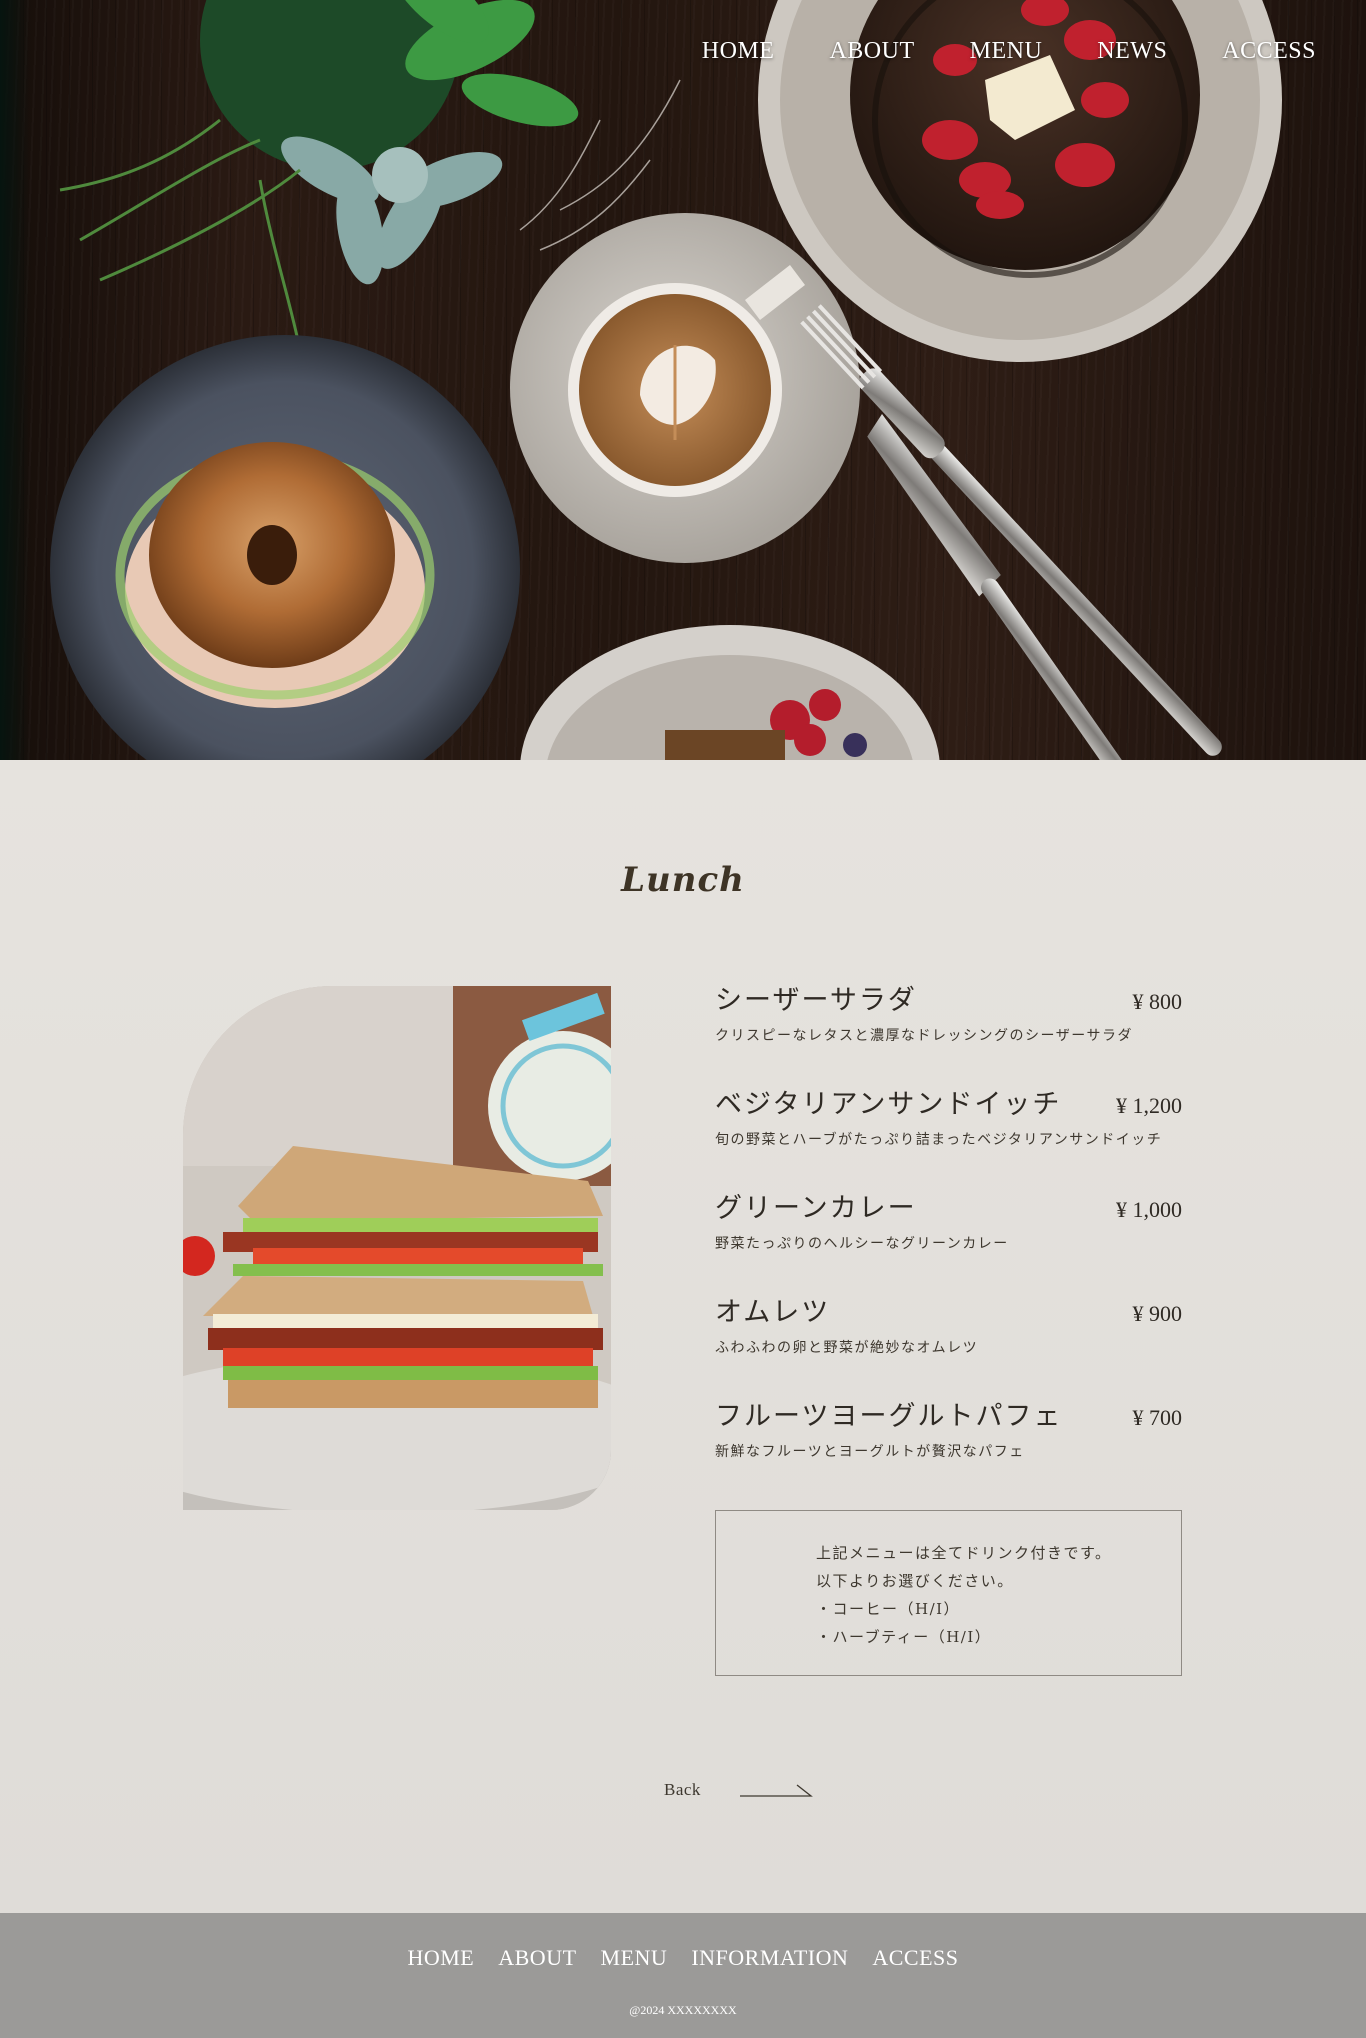 Image resolution: width=1366 pixels, height=2038 pixels. I want to click on menu-item-name: ベジタリアンサンドイッチ, so click(888, 1104).